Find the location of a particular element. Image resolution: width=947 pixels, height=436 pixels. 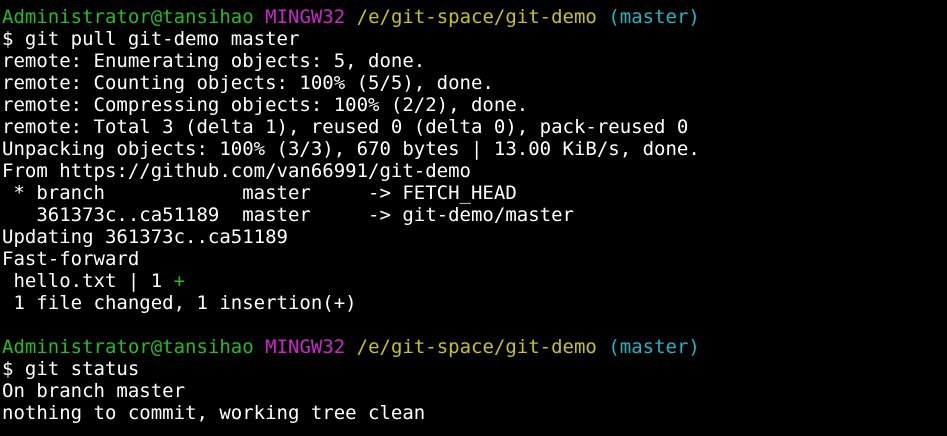

output-text: * branch master -> FETCH_HEAD is located at coordinates (259, 193).